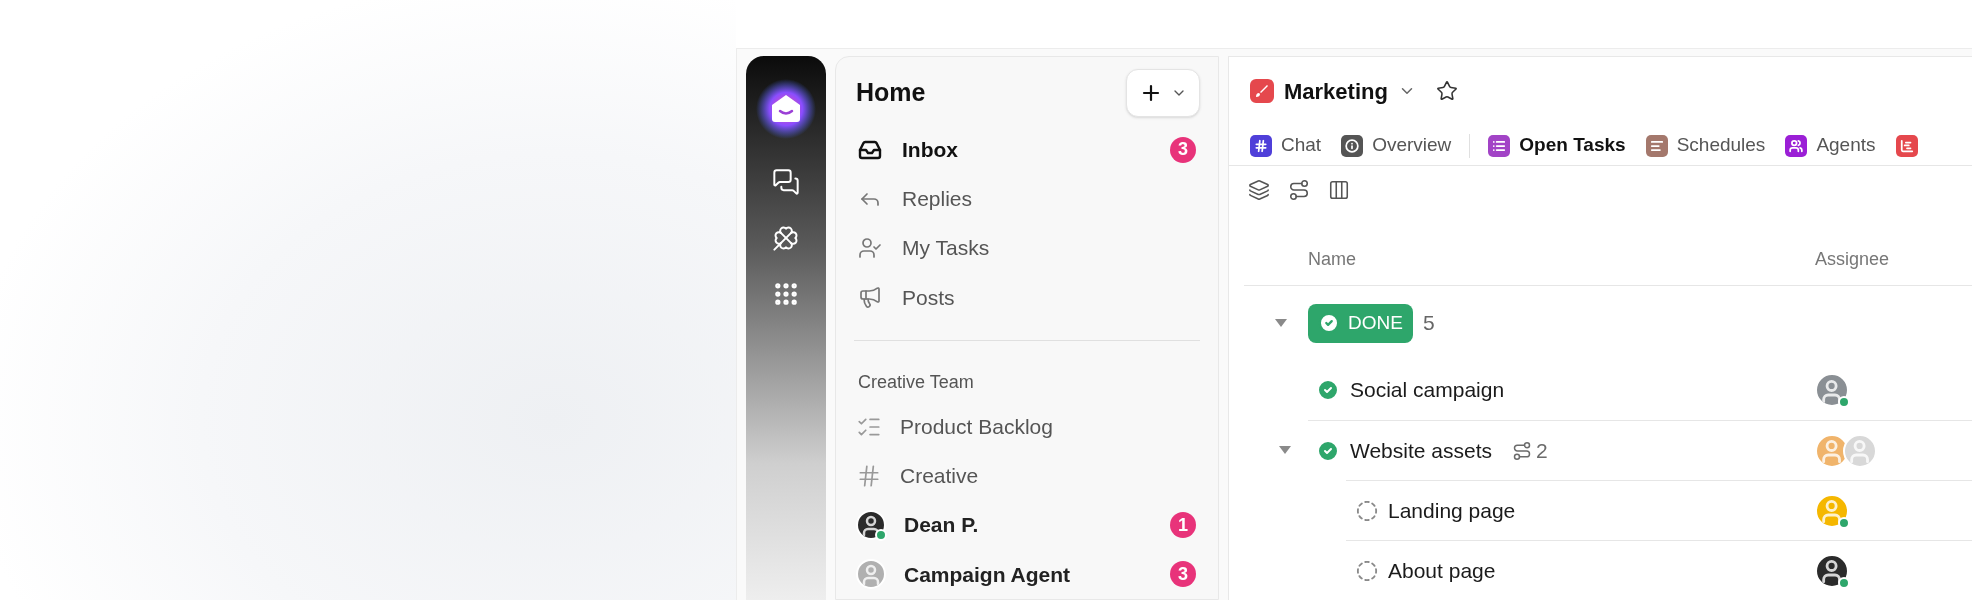  What do you see at coordinates (786, 238) in the screenshot?
I see `clover-icon` at bounding box center [786, 238].